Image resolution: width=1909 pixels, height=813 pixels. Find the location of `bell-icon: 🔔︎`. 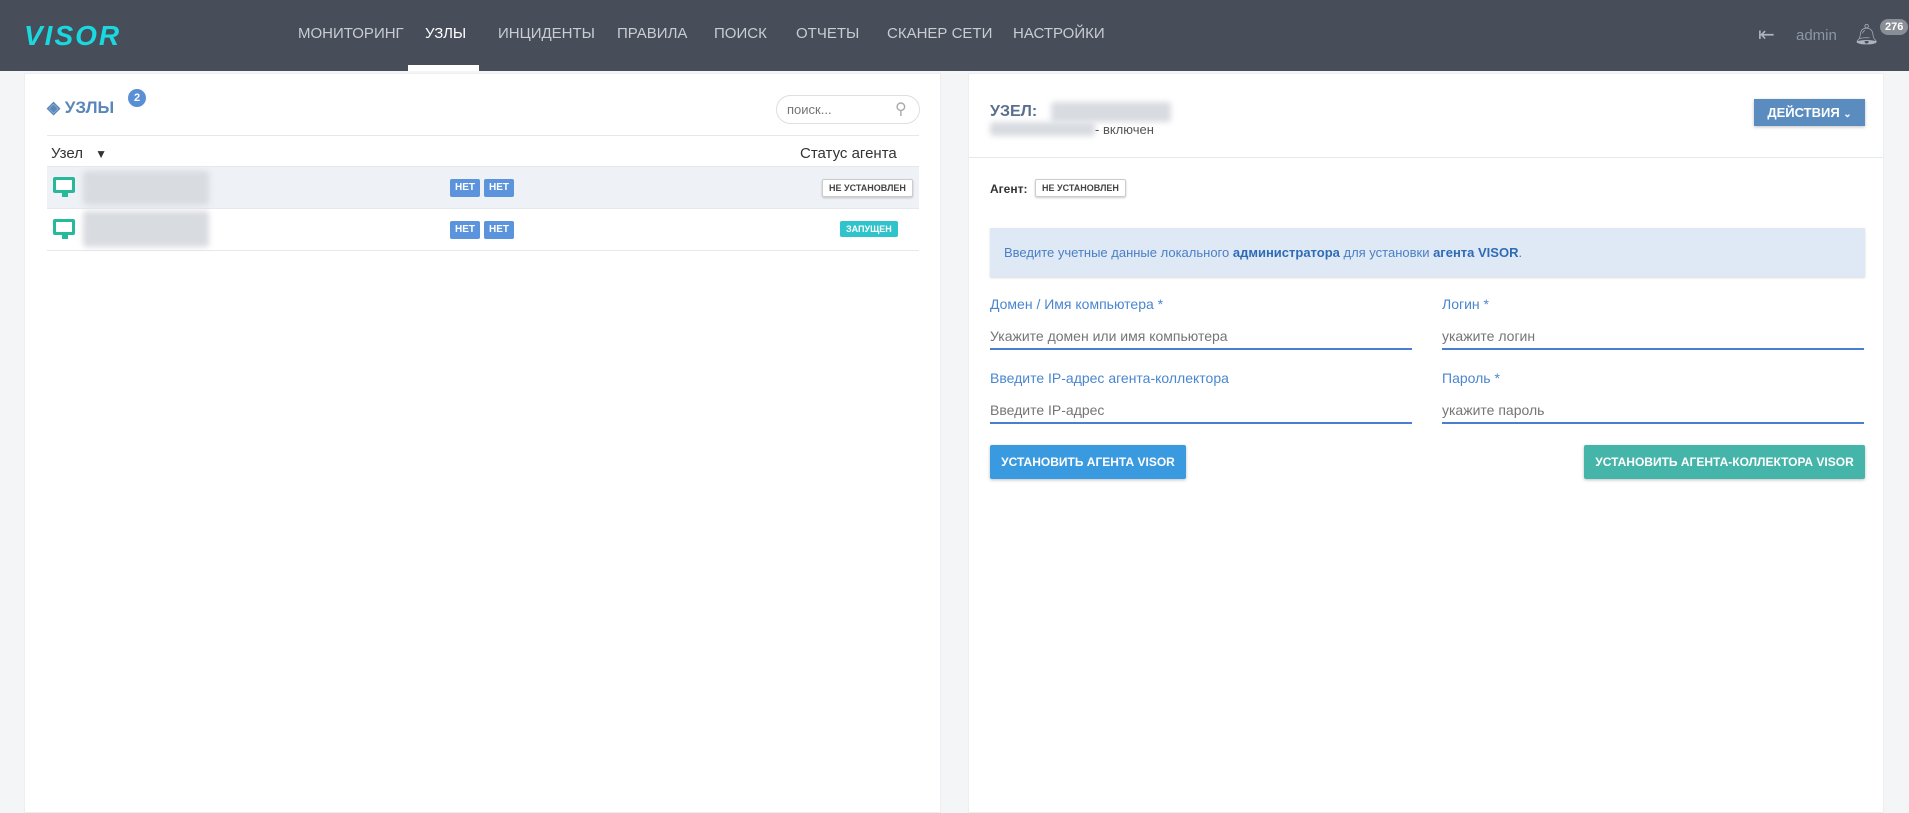

bell-icon: 🔔︎ is located at coordinates (1866, 34).